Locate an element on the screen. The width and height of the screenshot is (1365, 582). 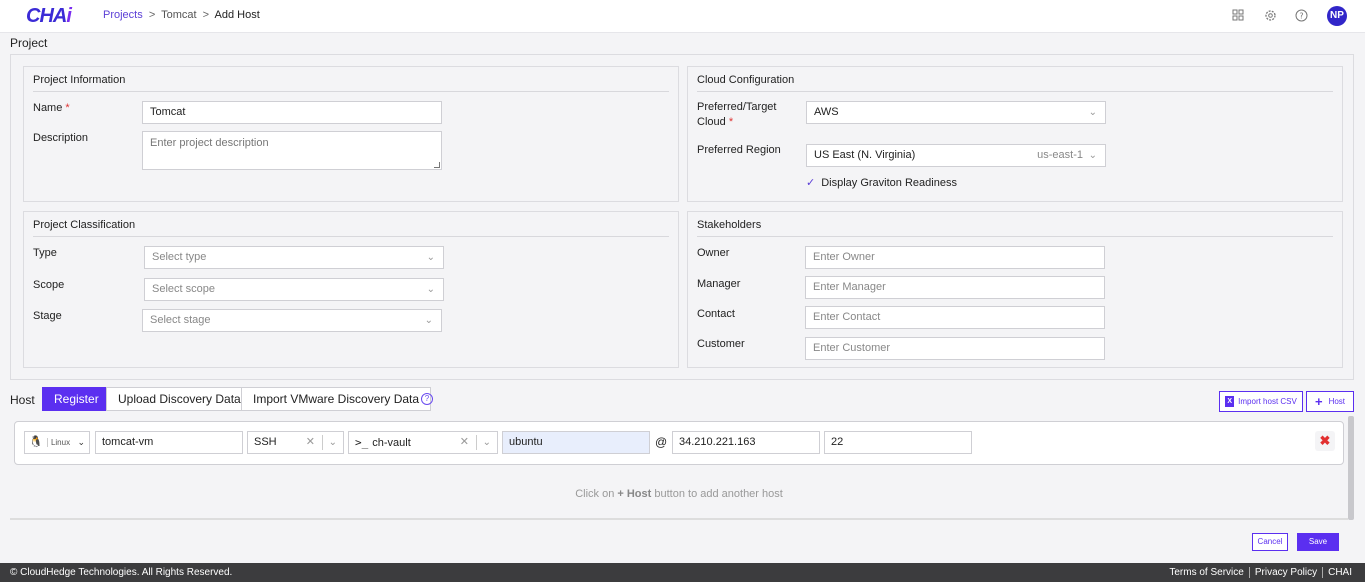
page-title: Project is located at coordinates (29, 43).